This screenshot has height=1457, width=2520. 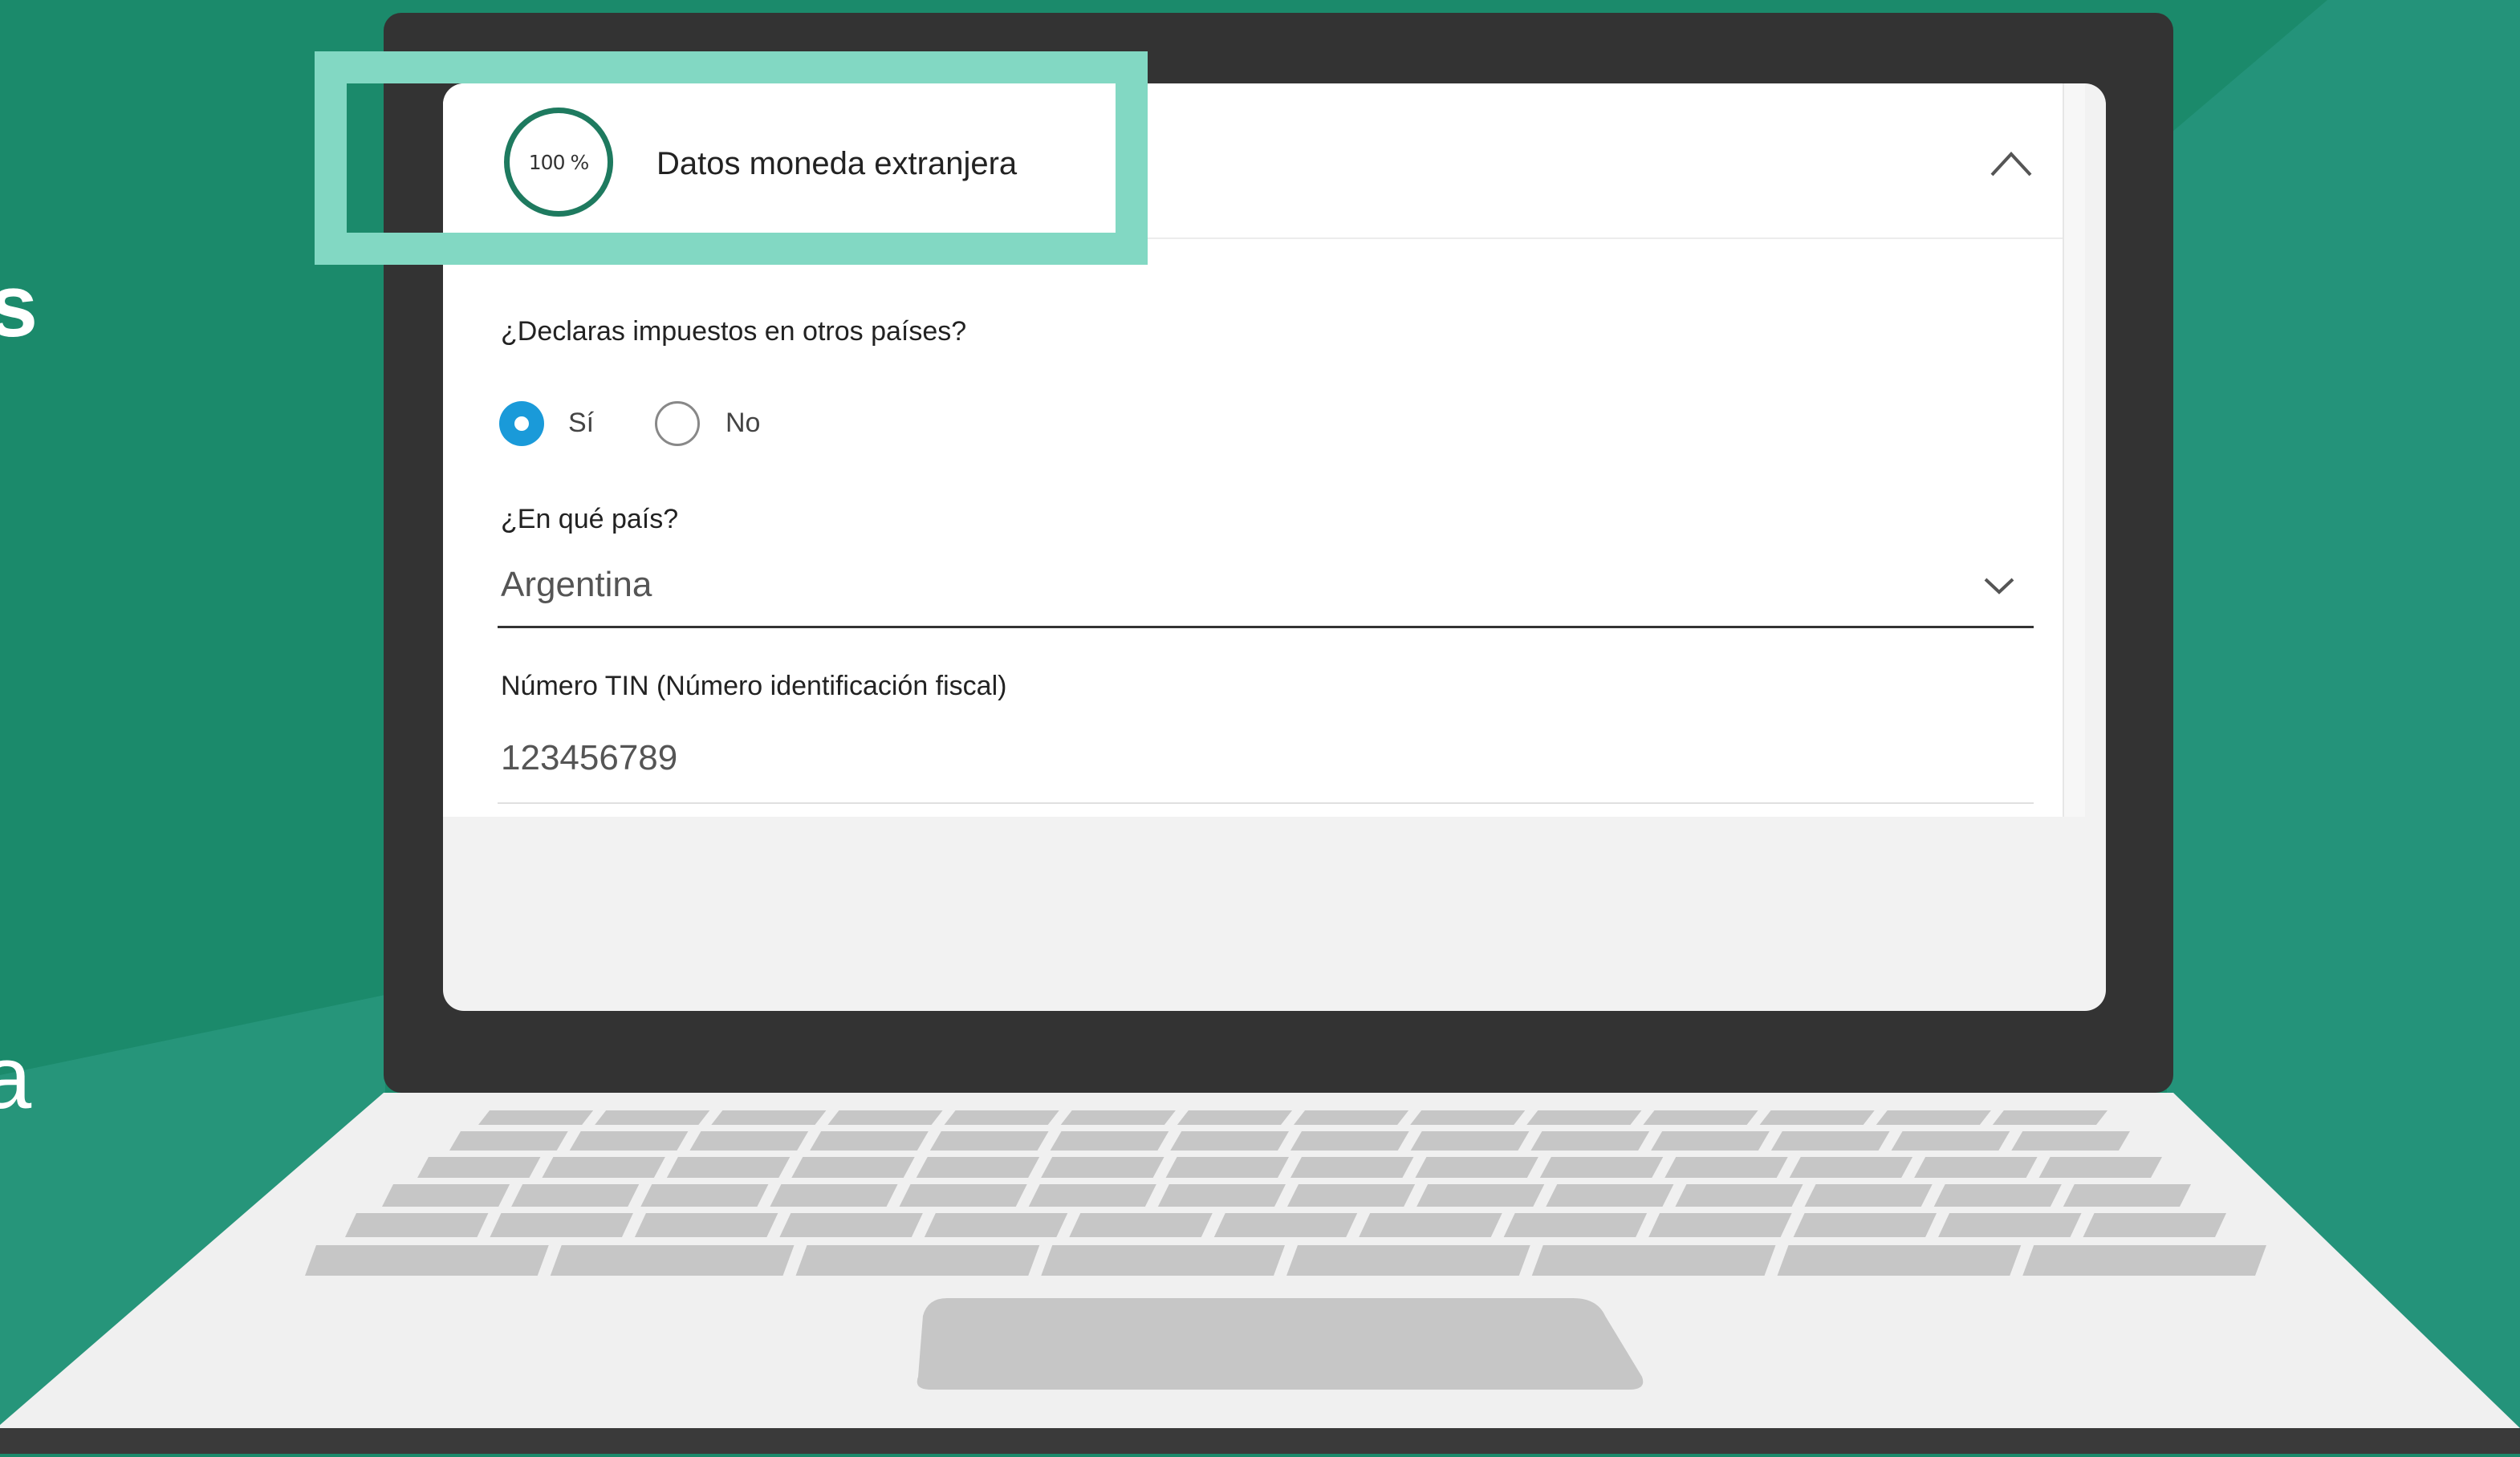 What do you see at coordinates (590, 757) in the screenshot?
I see `tin-input-value: 123456789` at bounding box center [590, 757].